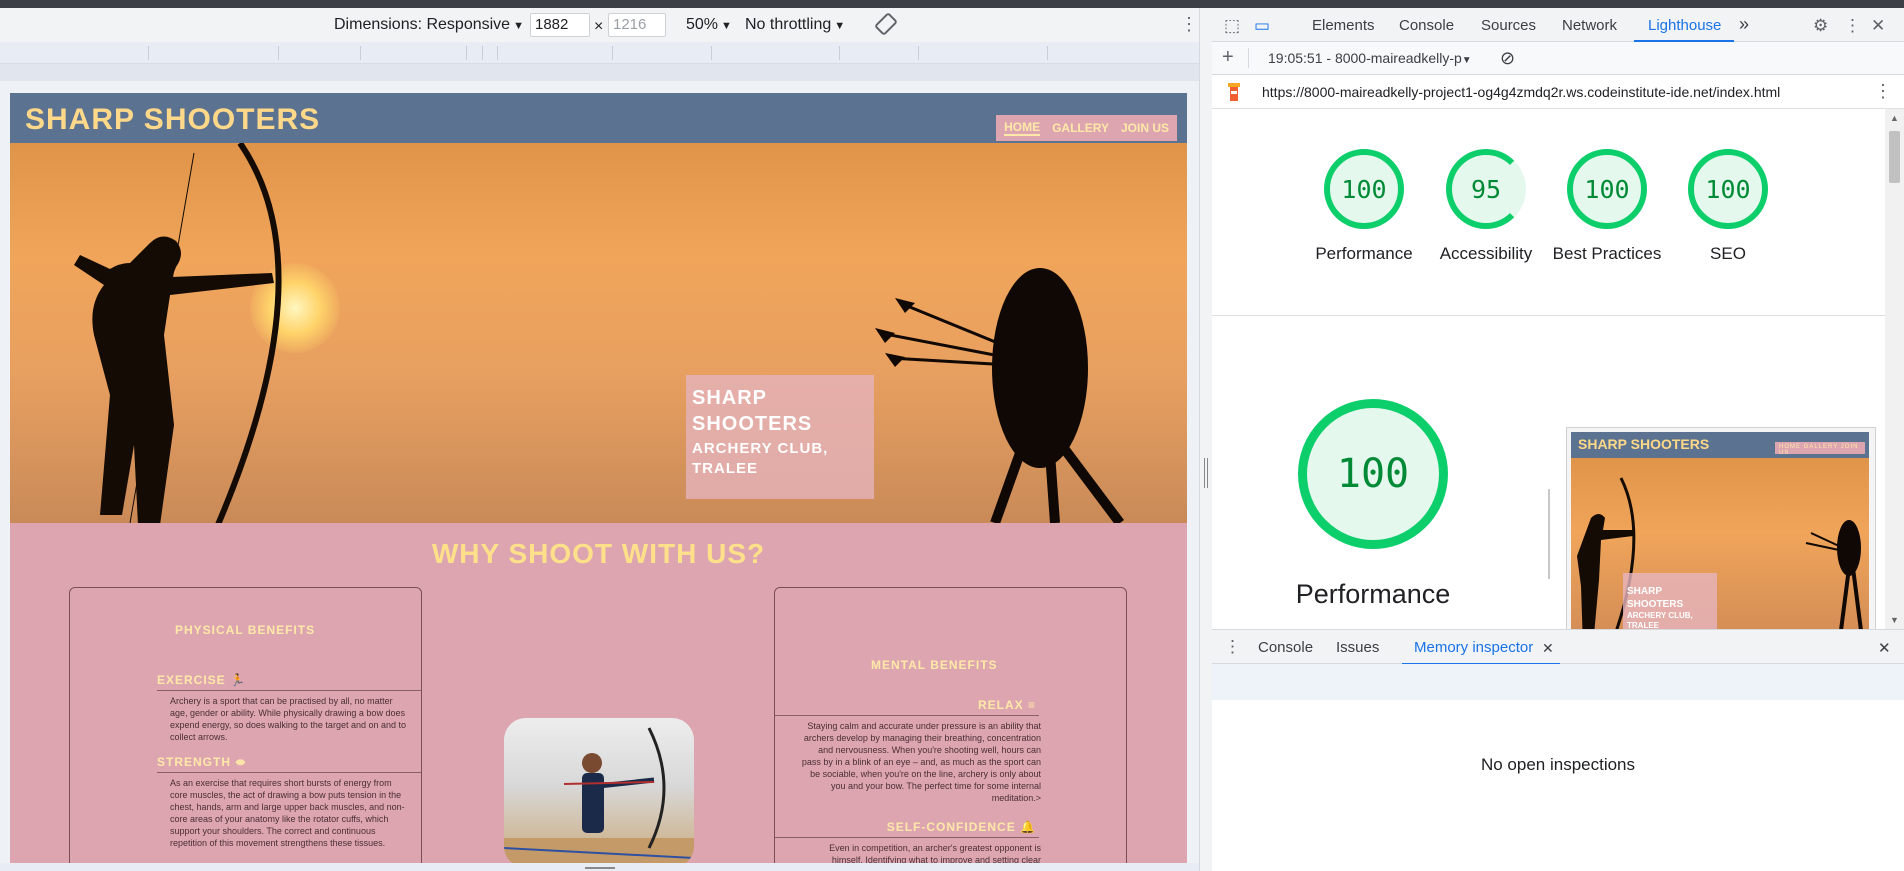  I want to click on nav-link-home: HOME, so click(1022, 128).